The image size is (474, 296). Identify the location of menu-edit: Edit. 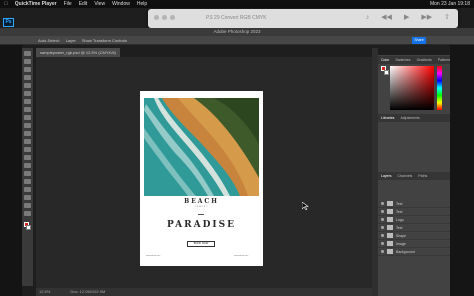
(83, 4).